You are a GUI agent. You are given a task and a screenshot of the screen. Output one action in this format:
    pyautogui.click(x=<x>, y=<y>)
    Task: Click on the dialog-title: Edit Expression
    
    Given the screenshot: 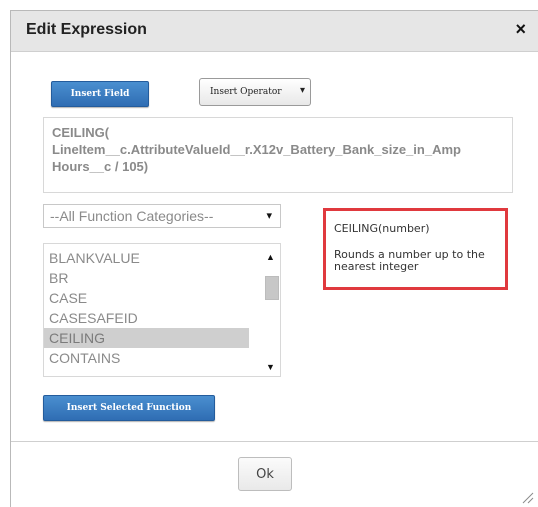 What is the action you would take?
    pyautogui.click(x=86, y=29)
    